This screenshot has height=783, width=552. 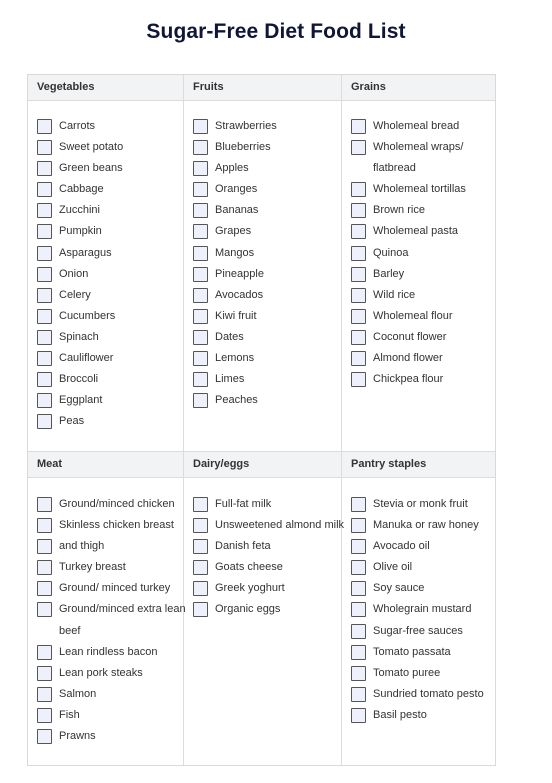 What do you see at coordinates (267, 191) in the screenshot?
I see `checklist-item: Oranges` at bounding box center [267, 191].